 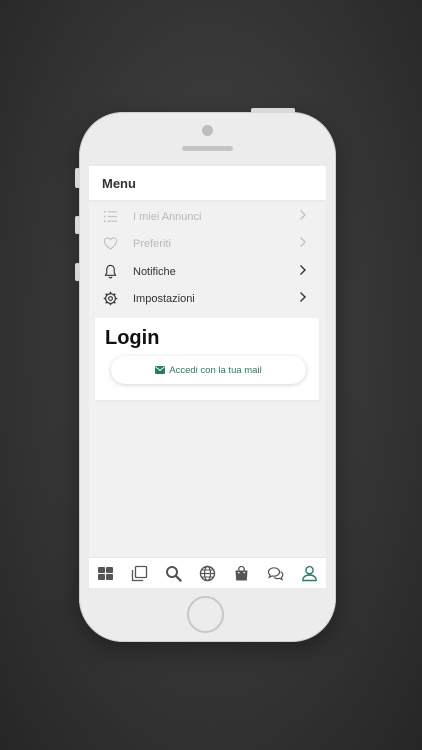 What do you see at coordinates (207, 271) in the screenshot?
I see `menu-item-notifications: Notifiche` at bounding box center [207, 271].